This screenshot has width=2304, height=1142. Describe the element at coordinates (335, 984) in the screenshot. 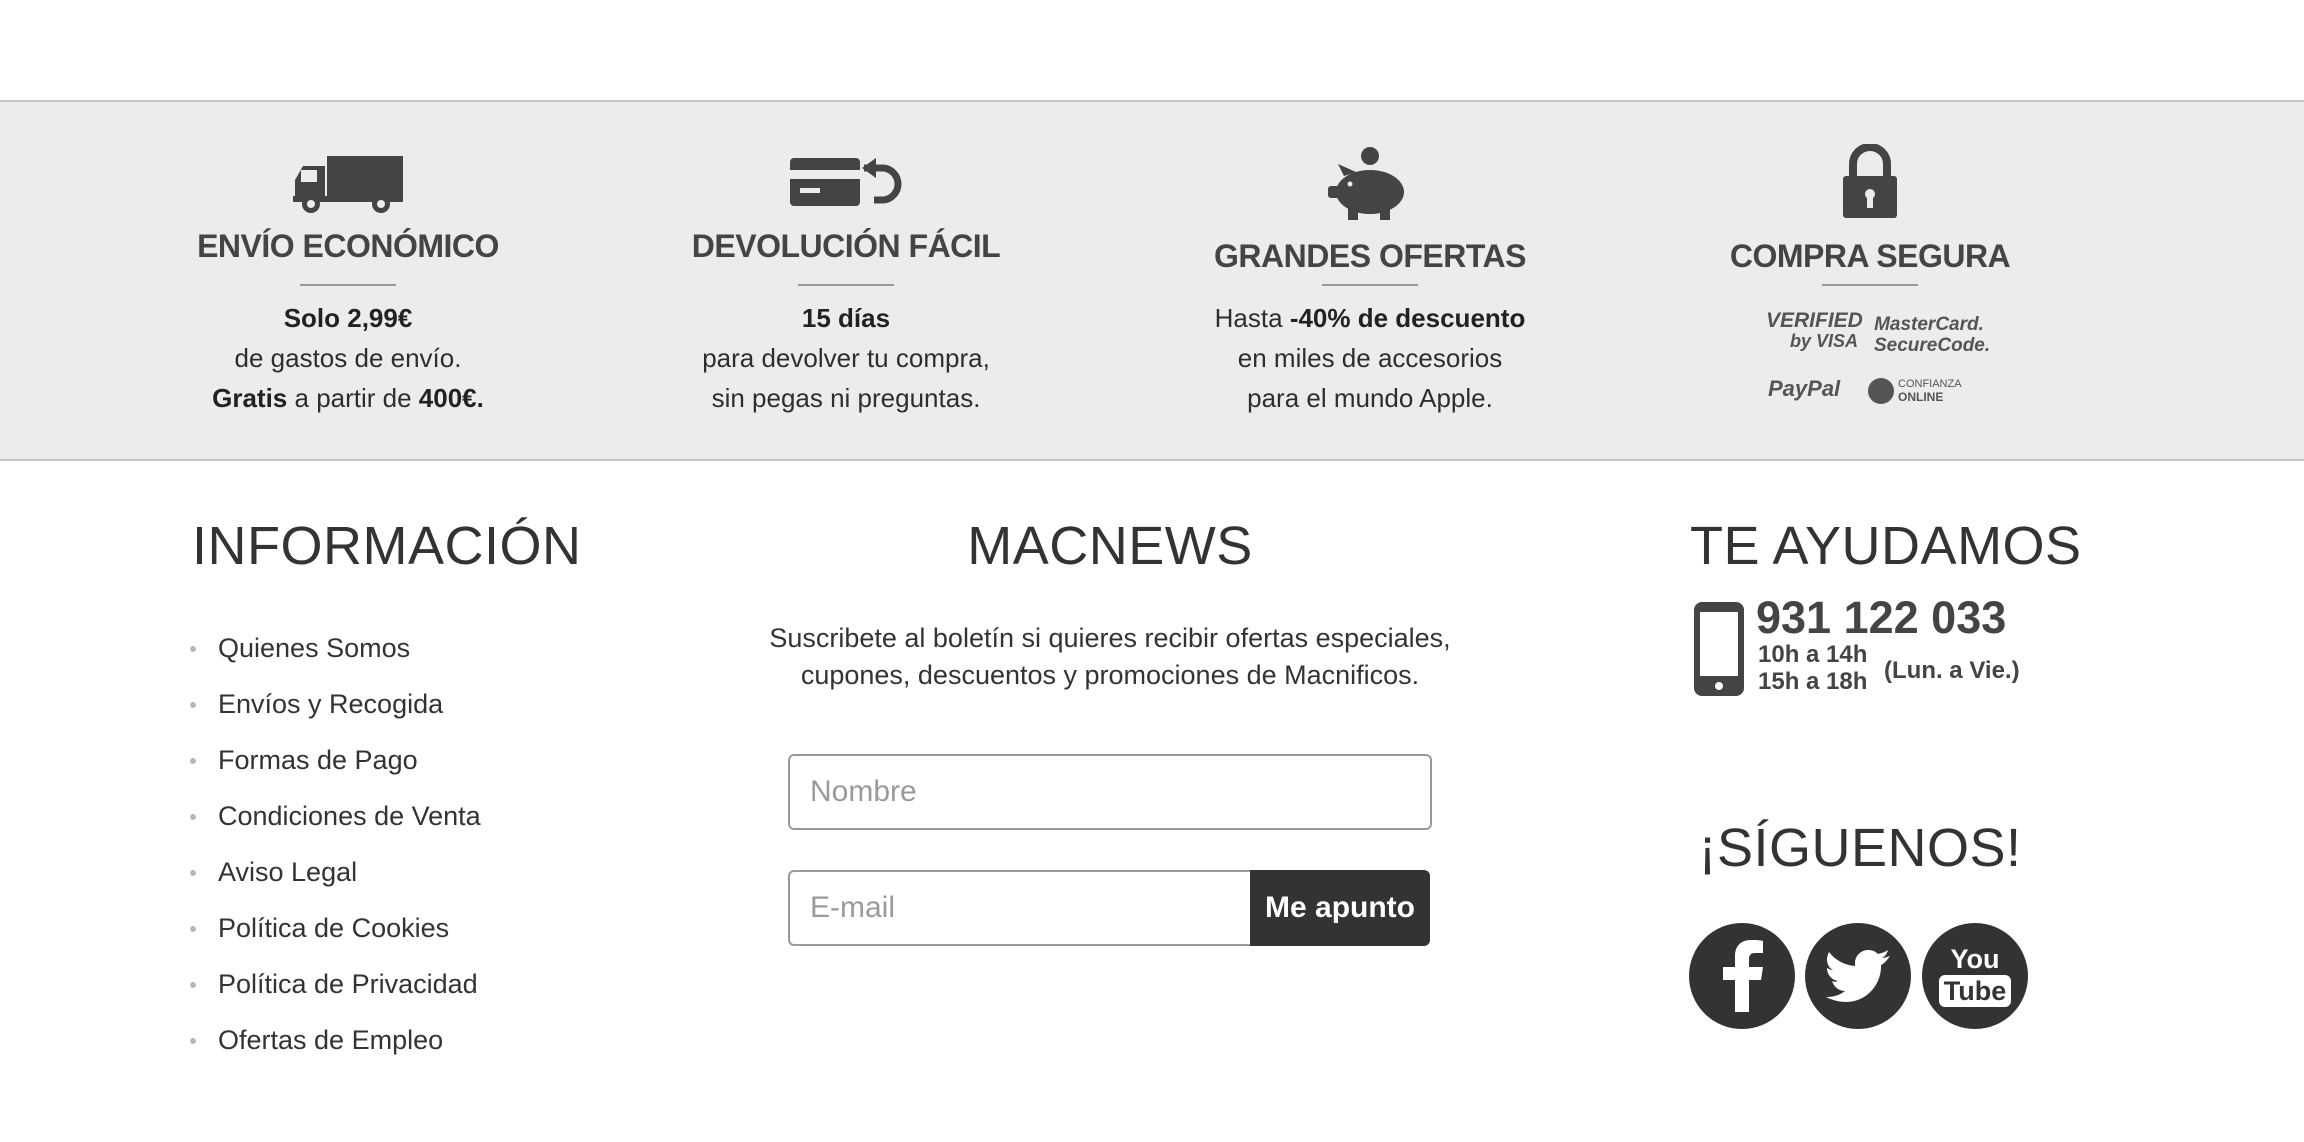

I see `info-link-privacidad: Política de Privacidad` at that location.